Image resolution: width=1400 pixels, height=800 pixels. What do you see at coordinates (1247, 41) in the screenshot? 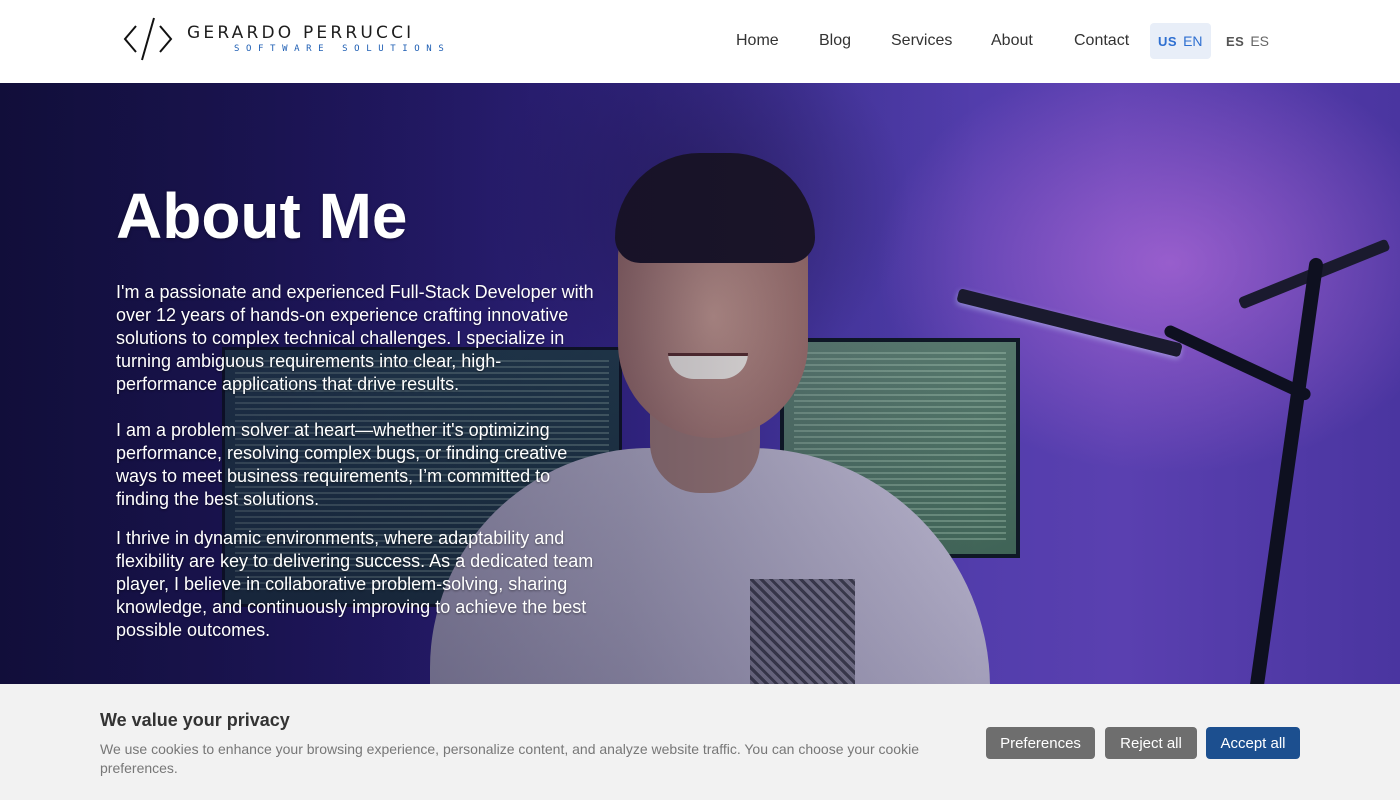
I see `language-es-option: ES ES` at bounding box center [1247, 41].